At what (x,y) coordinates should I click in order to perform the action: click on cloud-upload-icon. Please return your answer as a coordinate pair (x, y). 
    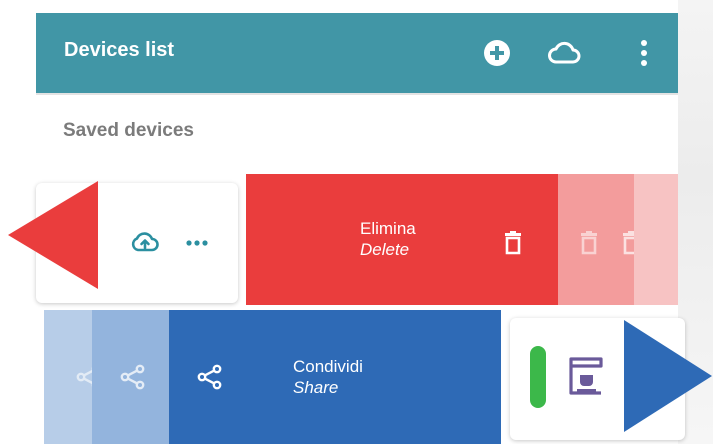
    Looking at the image, I should click on (145, 242).